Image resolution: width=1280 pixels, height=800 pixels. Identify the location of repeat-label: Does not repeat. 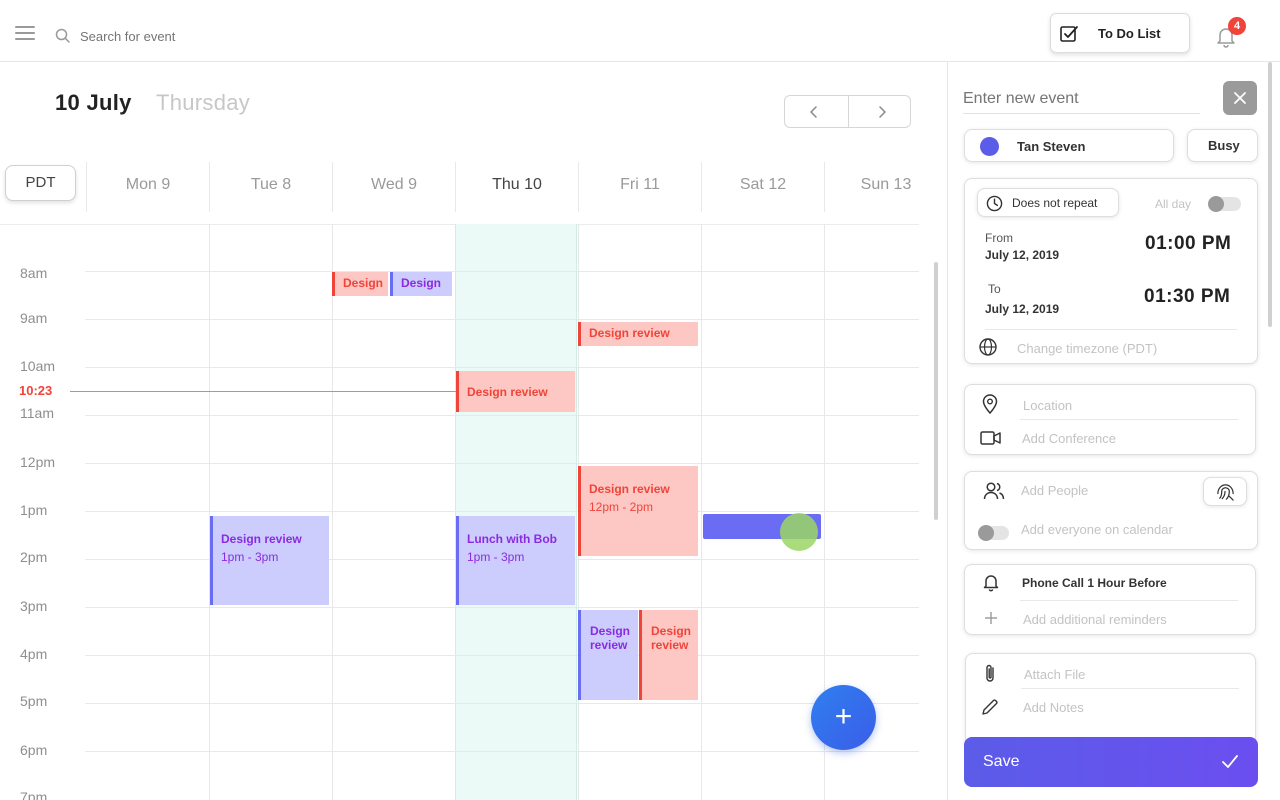
(1055, 203).